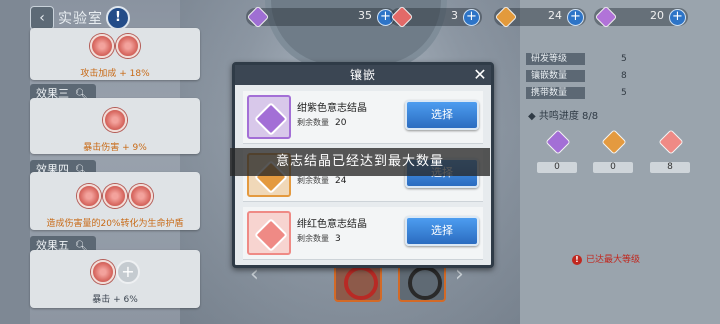 The image size is (720, 324). Describe the element at coordinates (363, 117) in the screenshot. I see `crystal-row: 绀紫色意志结晶 剩余数量 20 选择` at that location.